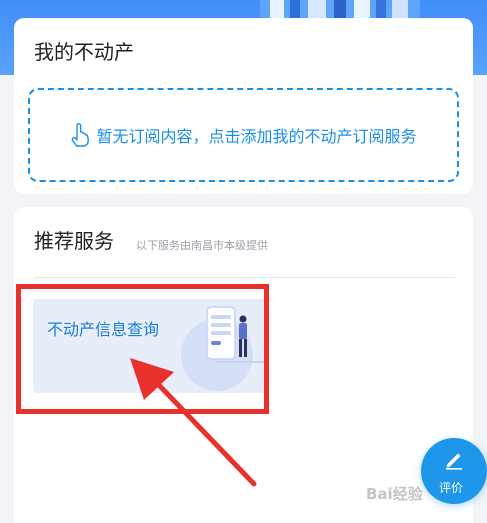 The width and height of the screenshot is (487, 523). I want to click on recommended-title: 推荐服务, so click(74, 241).